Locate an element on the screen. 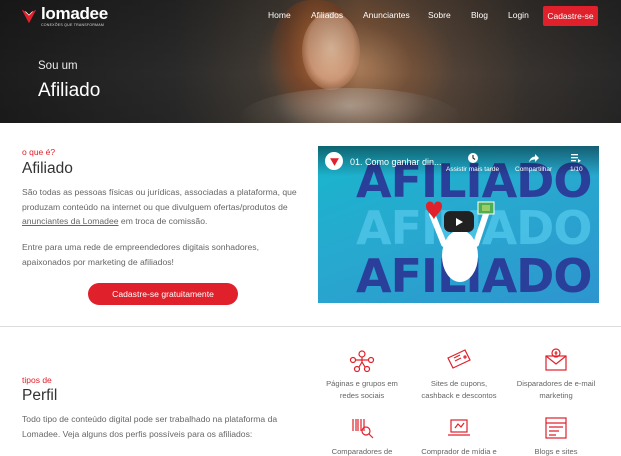 Image resolution: width=621 pixels, height=456 pixels. nav-login: Login is located at coordinates (518, 15).